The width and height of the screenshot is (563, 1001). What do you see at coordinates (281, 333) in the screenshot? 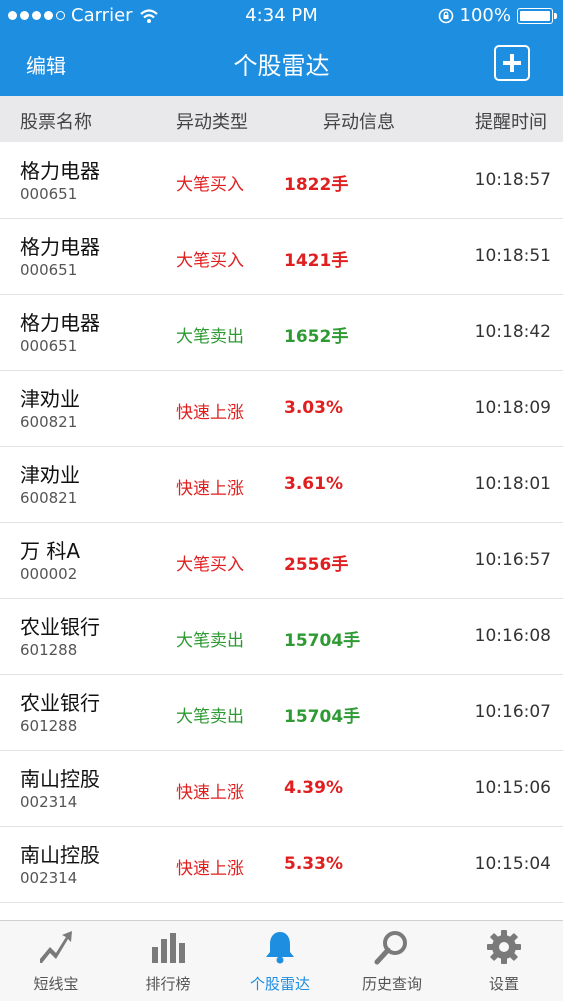
I see `table-row: 格力电器 000651 大笔卖出 1652手 10:18:42` at bounding box center [281, 333].